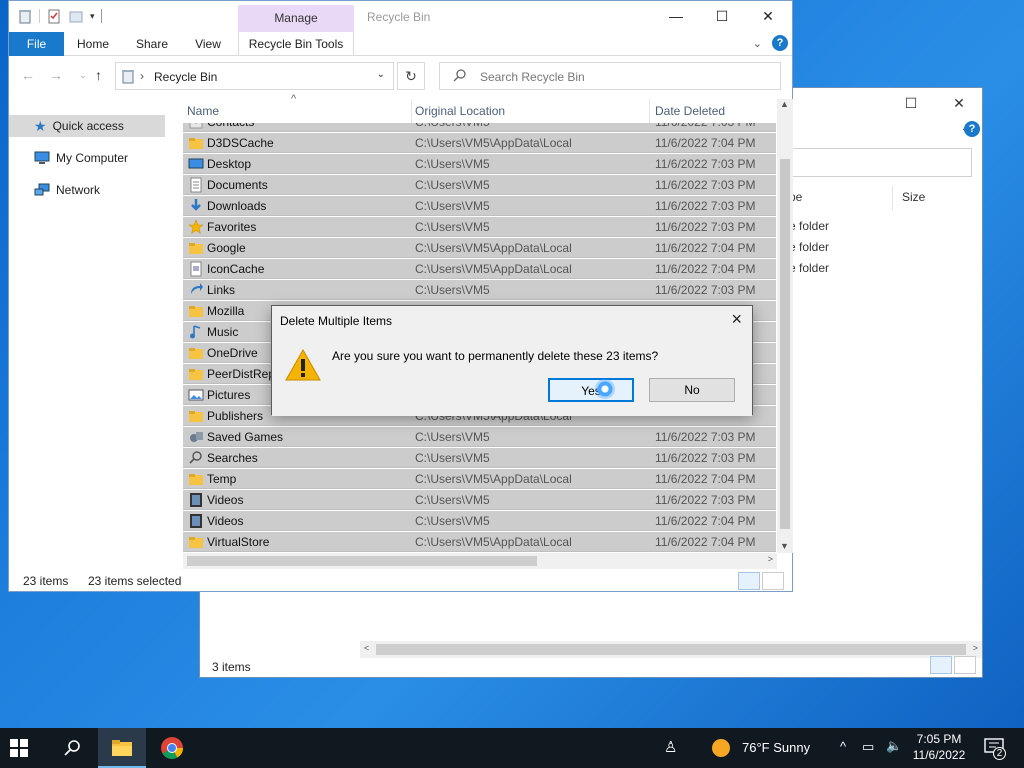  I want to click on tab-home: Home, so click(93, 44).